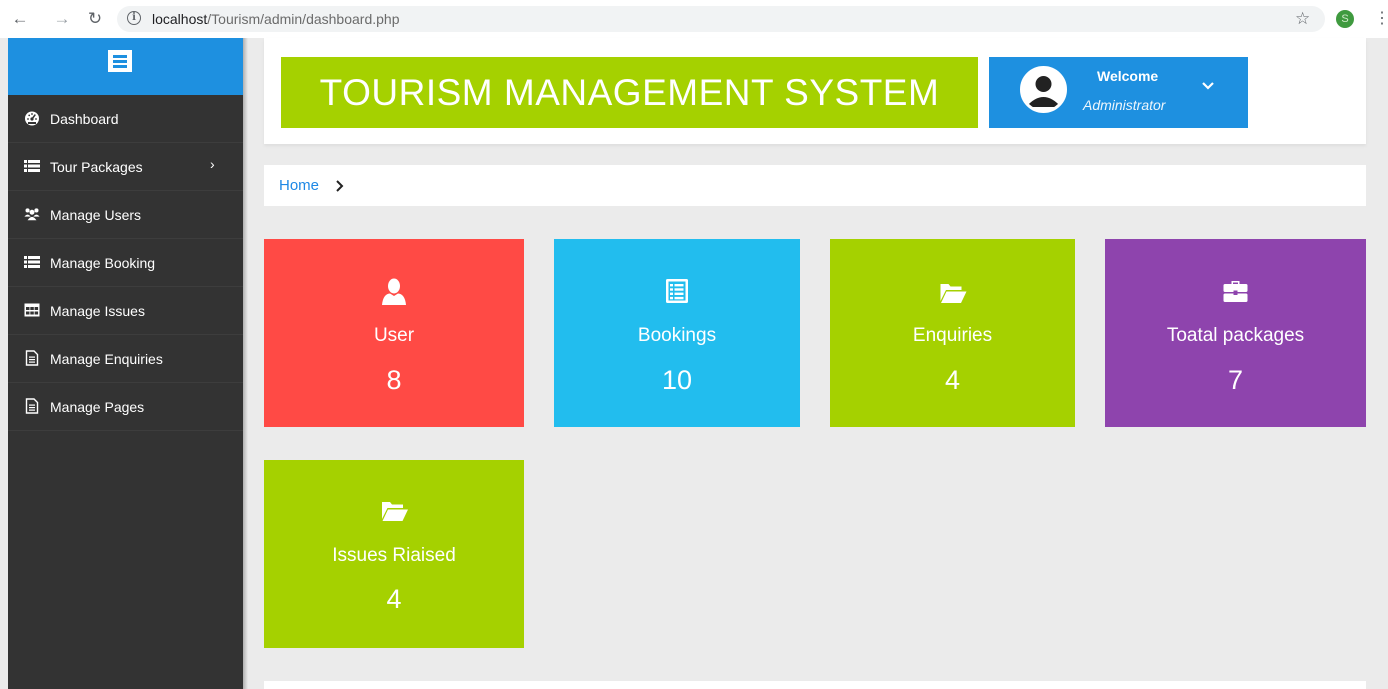 The width and height of the screenshot is (1388, 689). Describe the element at coordinates (952, 335) in the screenshot. I see `stat-card-title: Enquiries` at that location.